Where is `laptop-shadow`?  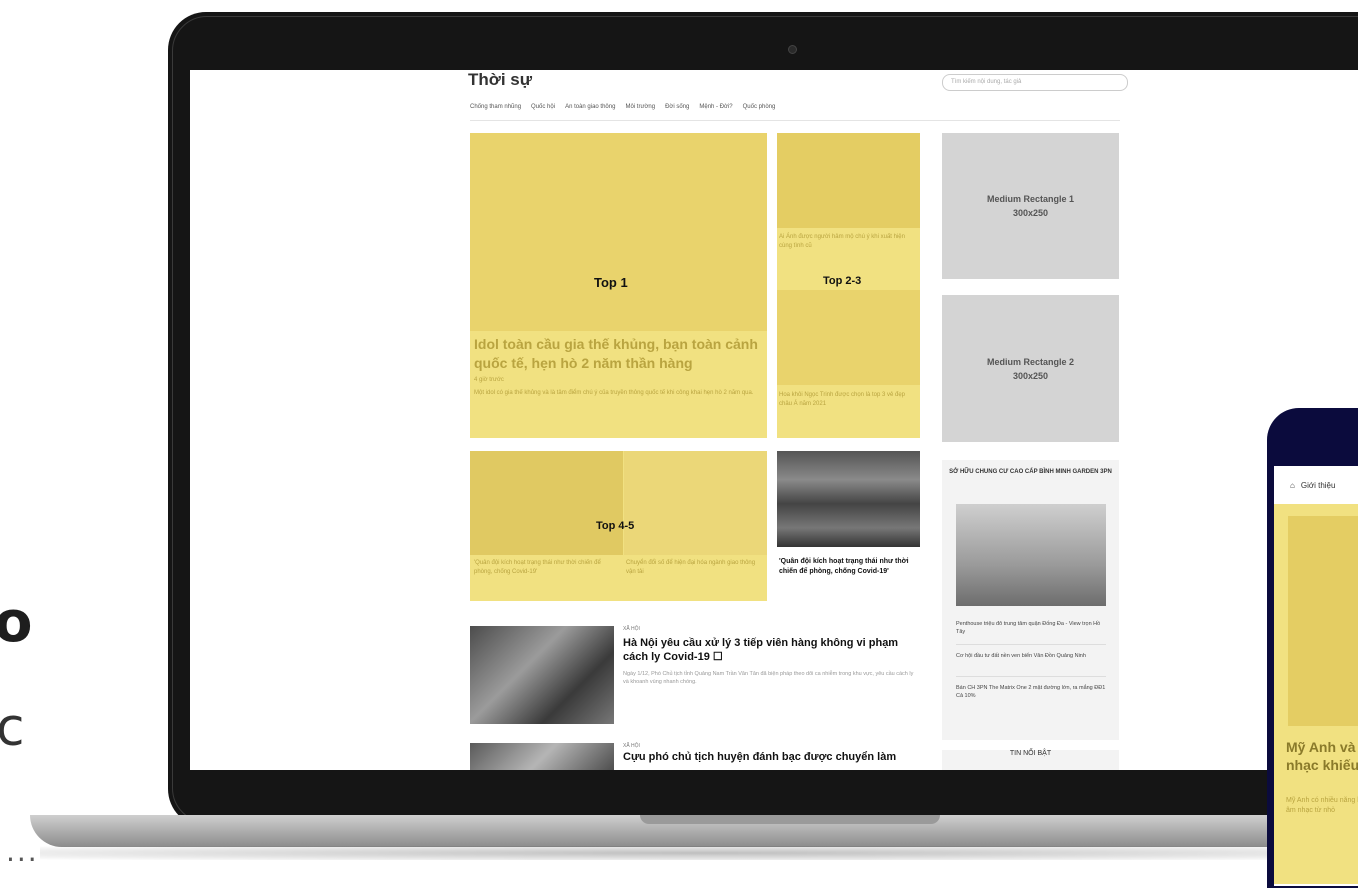 laptop-shadow is located at coordinates (699, 853).